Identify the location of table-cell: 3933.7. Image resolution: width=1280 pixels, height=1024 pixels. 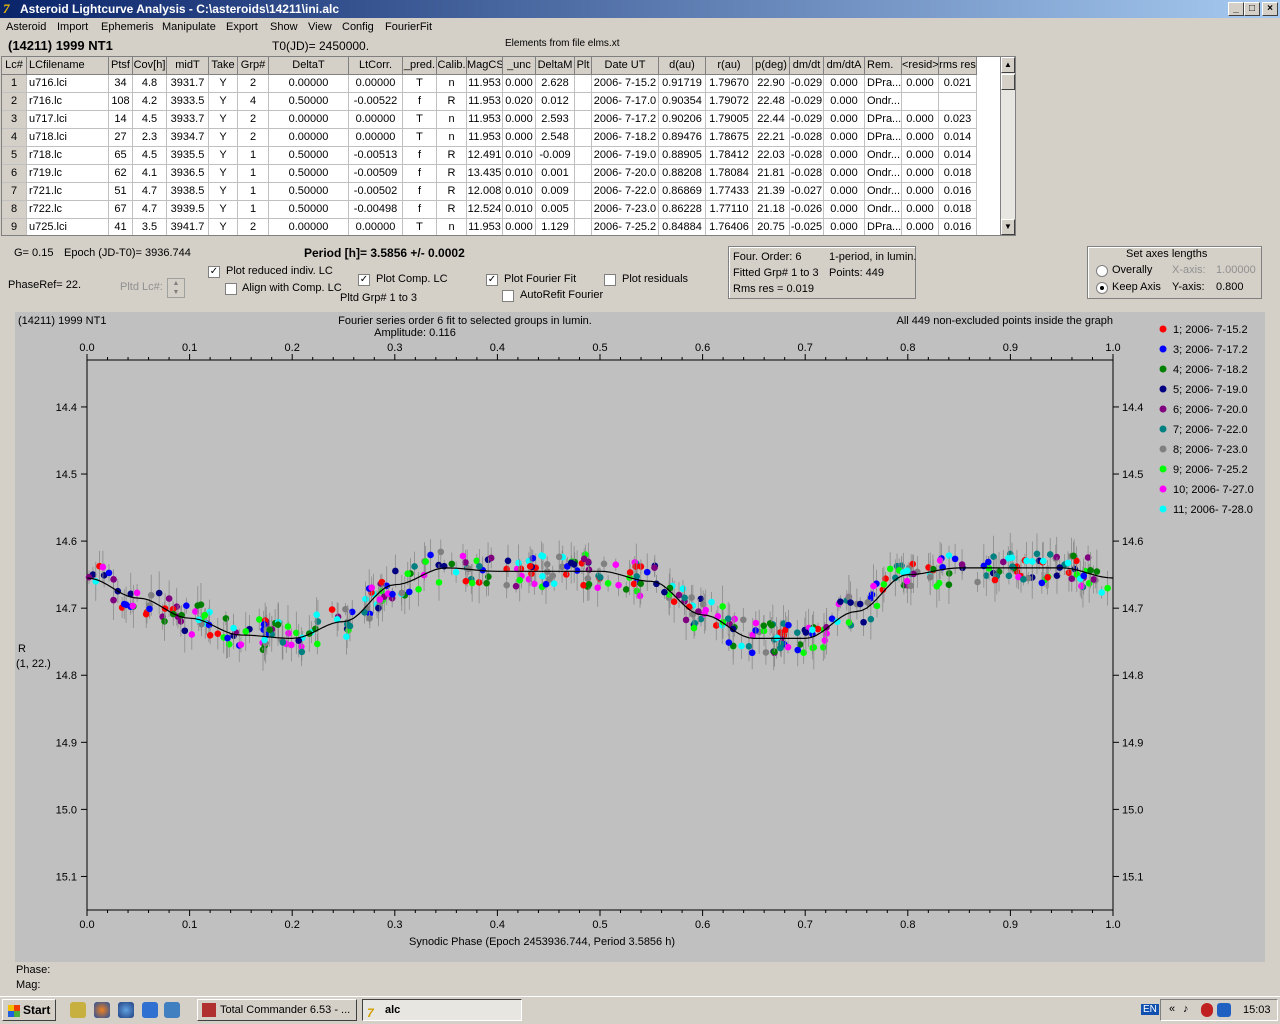
(188, 120).